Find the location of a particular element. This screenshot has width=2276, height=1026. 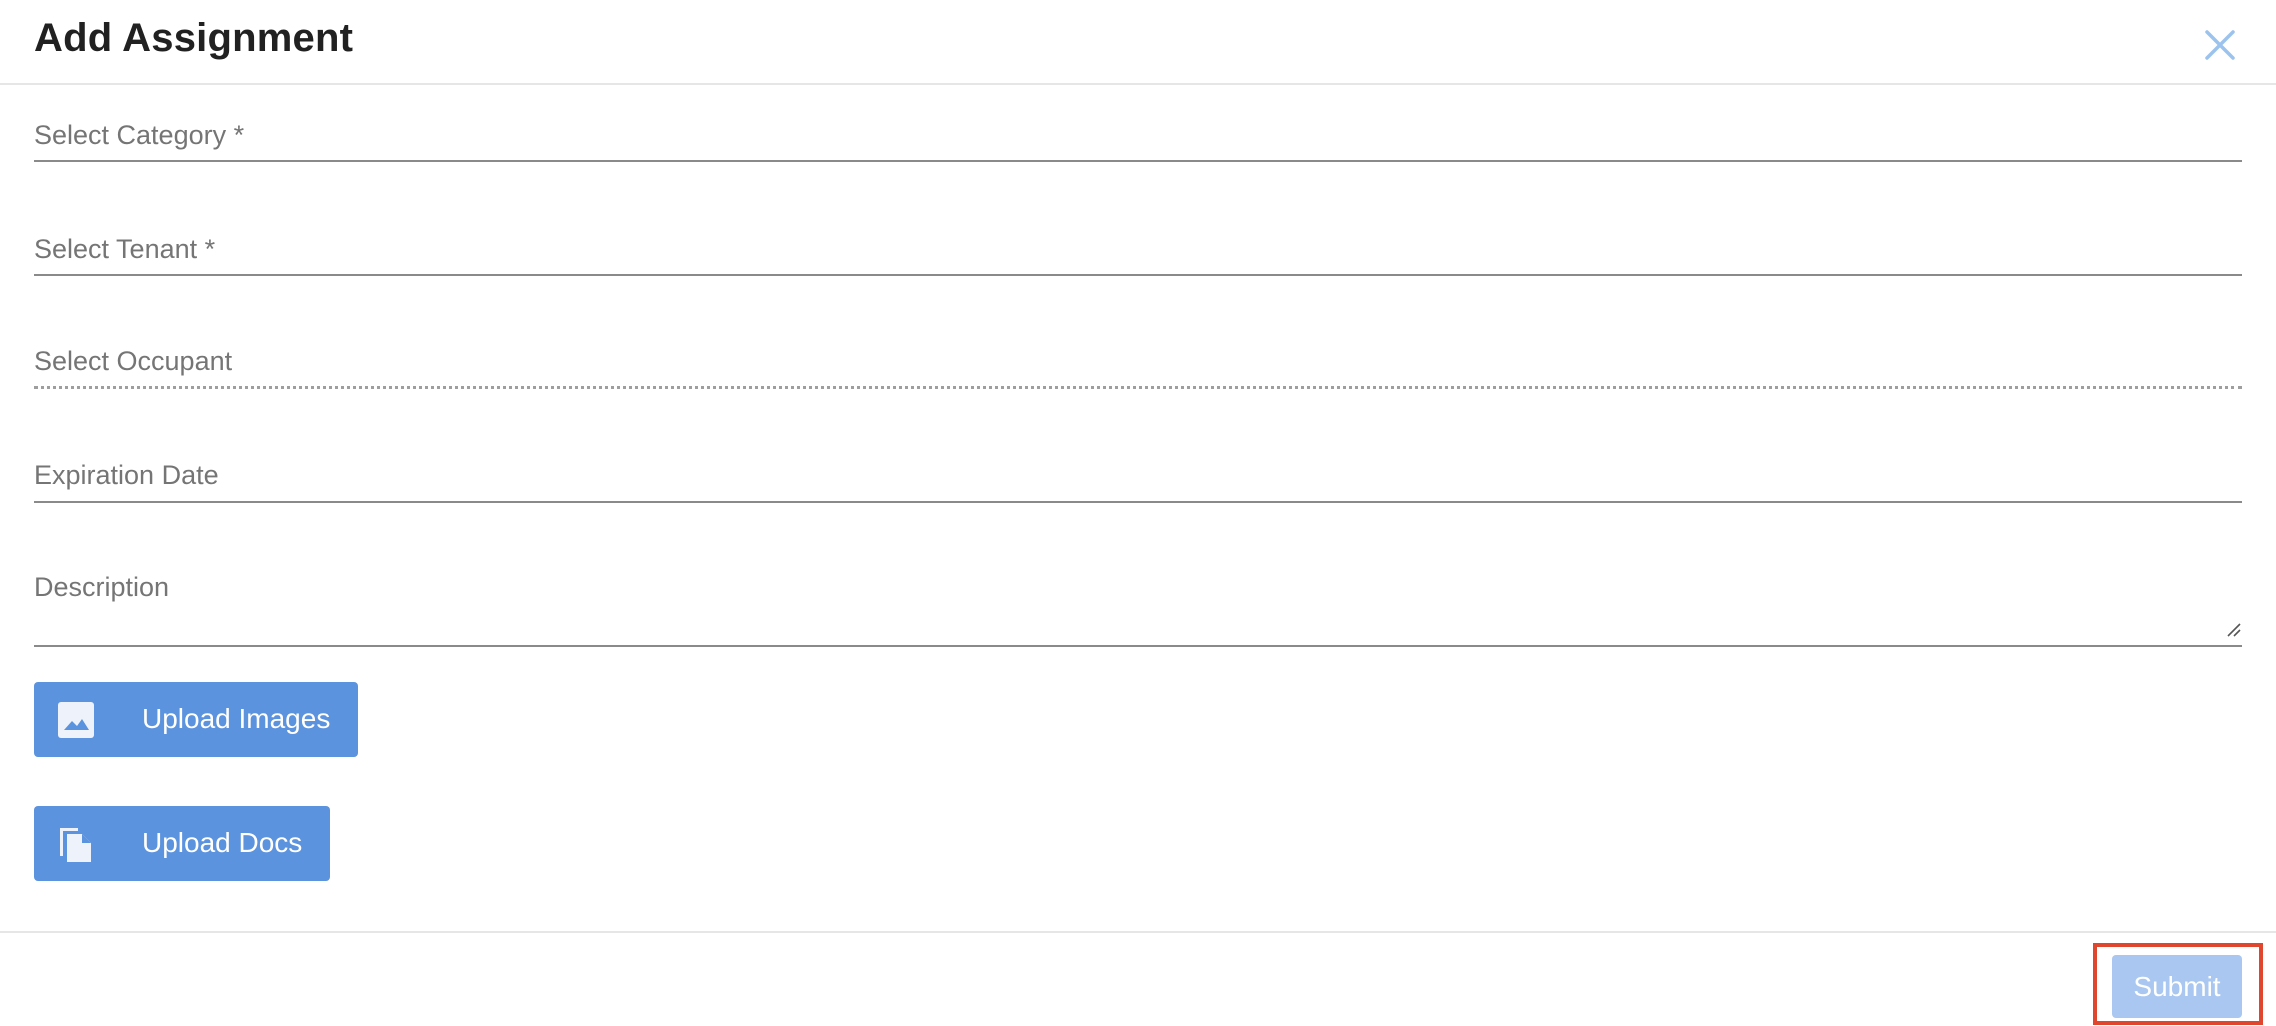

expiration-date-underline is located at coordinates (1138, 502).